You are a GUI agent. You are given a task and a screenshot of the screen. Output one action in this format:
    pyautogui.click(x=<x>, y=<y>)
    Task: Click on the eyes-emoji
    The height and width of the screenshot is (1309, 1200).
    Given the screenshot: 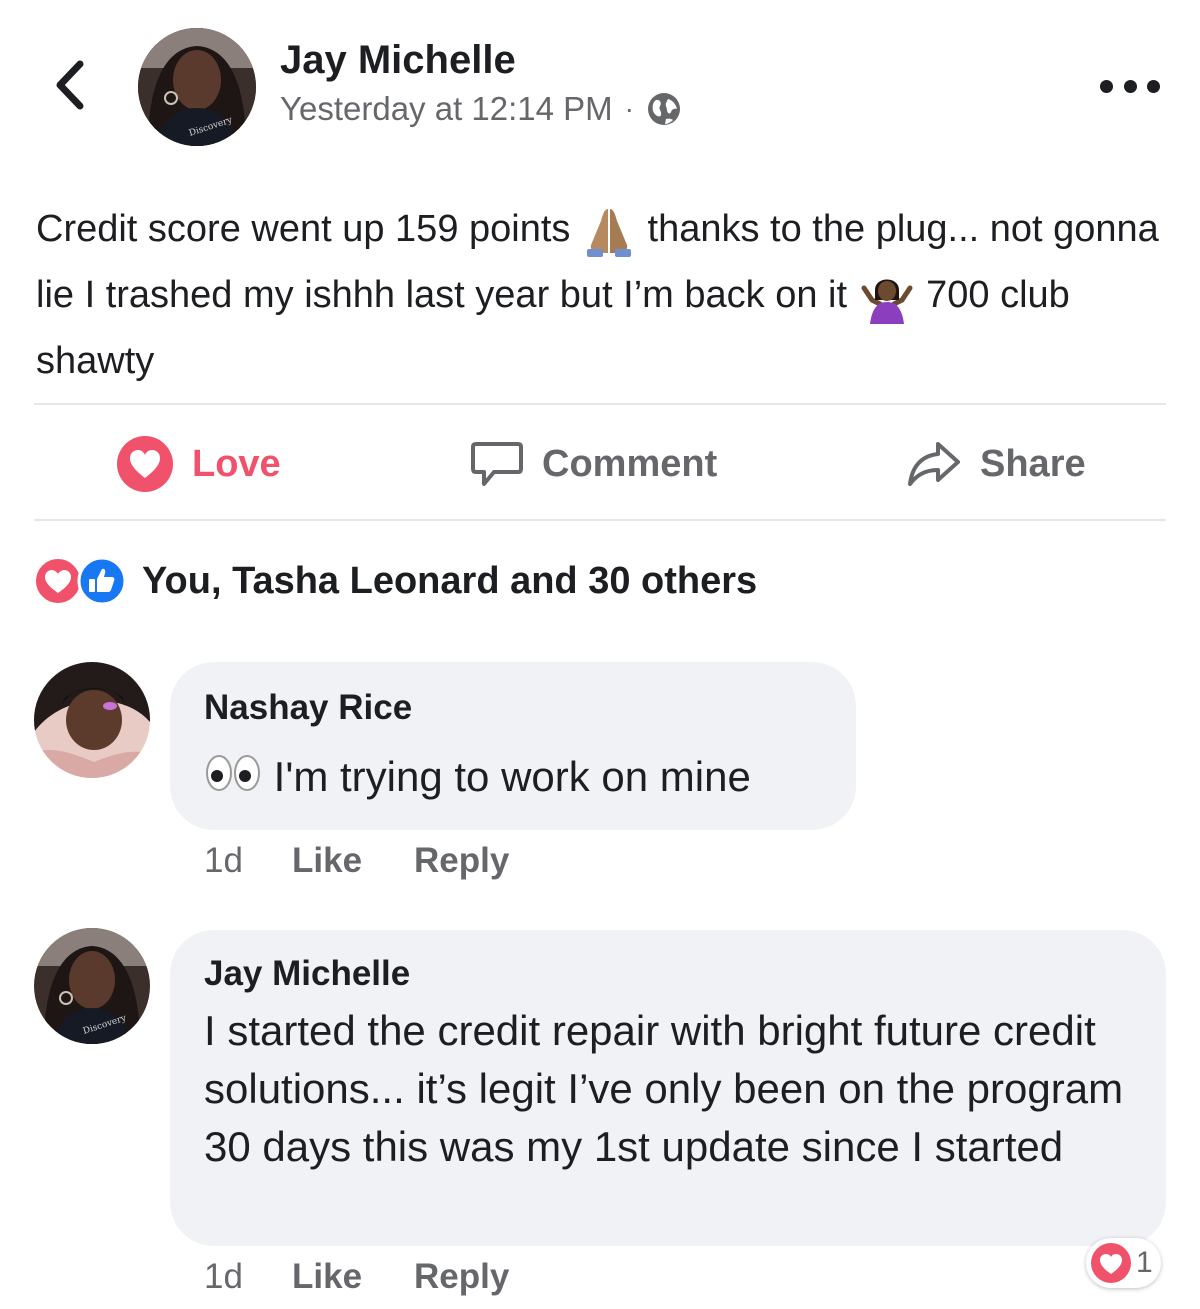 What is the action you would take?
    pyautogui.click(x=233, y=773)
    